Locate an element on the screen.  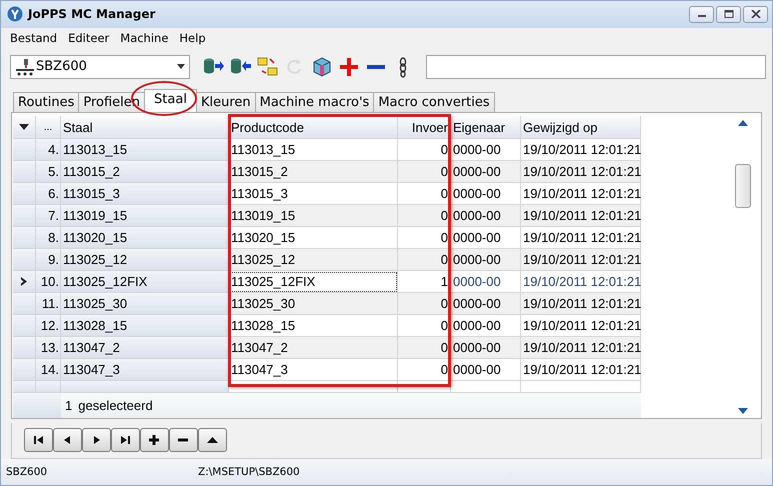
row-number: 14. is located at coordinates (48, 370).